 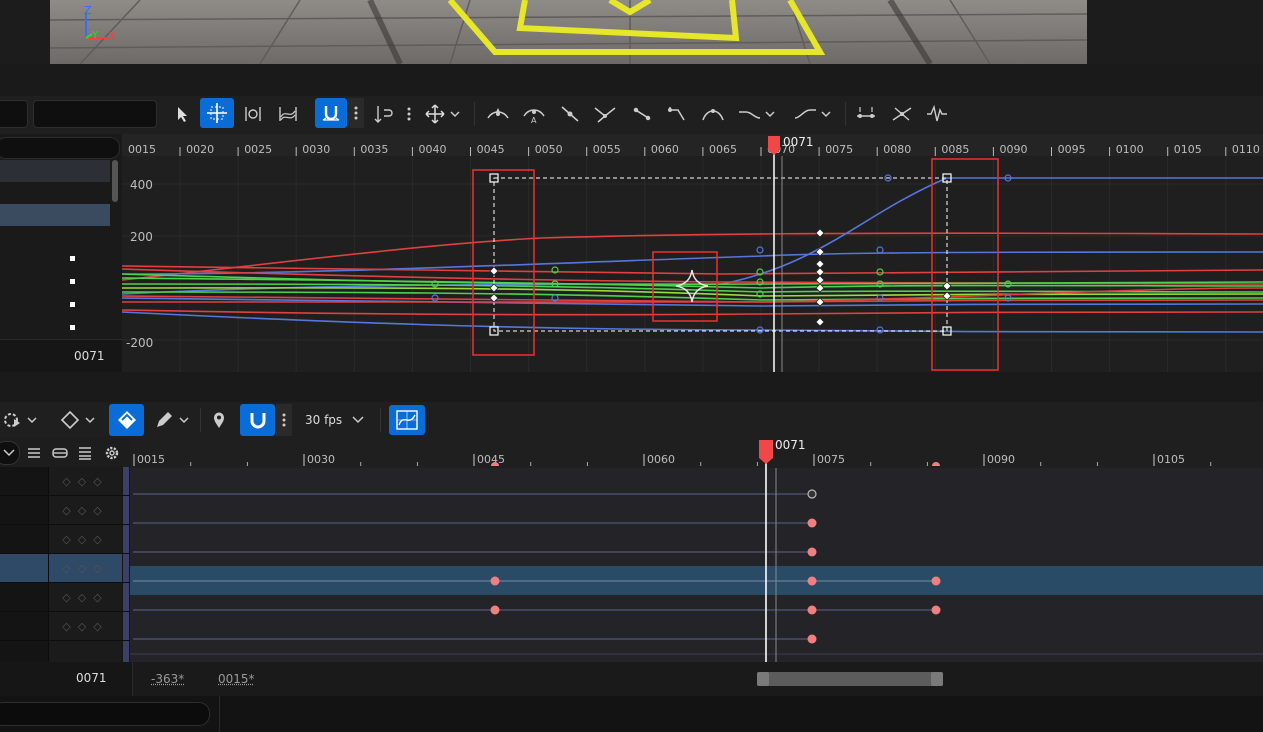 I want to click on marker-button, so click(x=219, y=420).